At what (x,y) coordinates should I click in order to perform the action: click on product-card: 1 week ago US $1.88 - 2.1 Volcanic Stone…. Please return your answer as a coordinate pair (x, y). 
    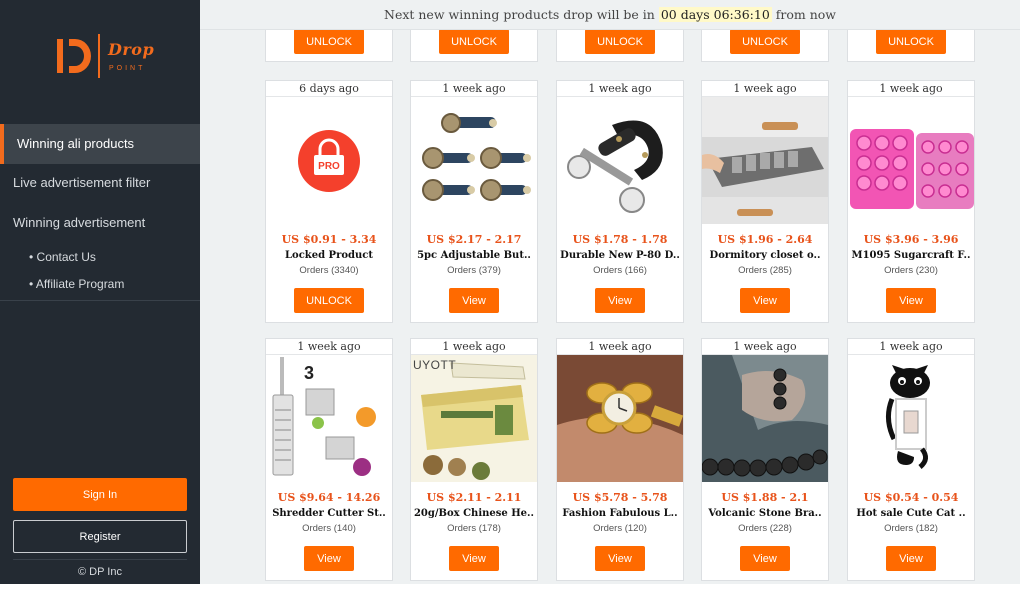
    Looking at the image, I should click on (765, 459).